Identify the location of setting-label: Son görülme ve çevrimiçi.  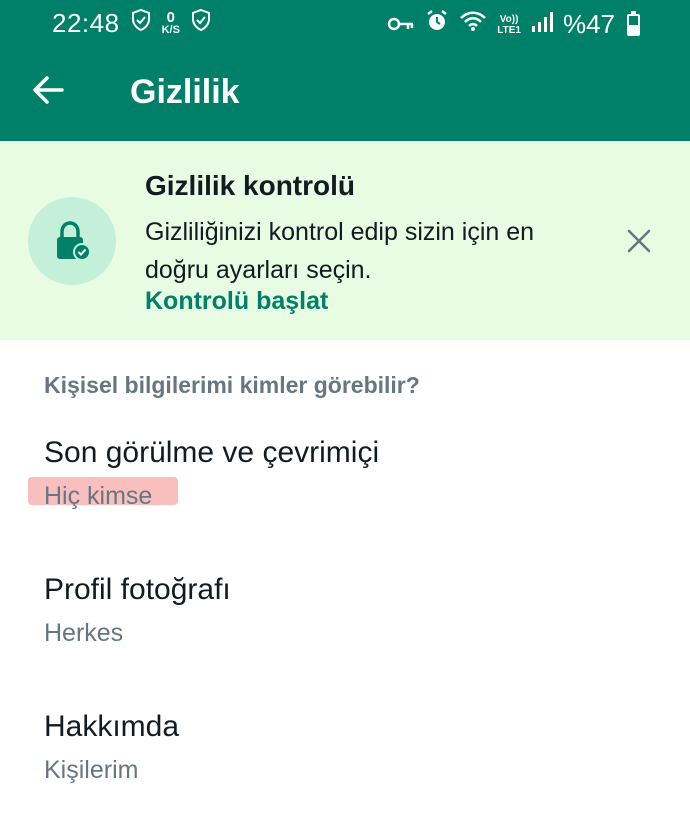
(212, 452).